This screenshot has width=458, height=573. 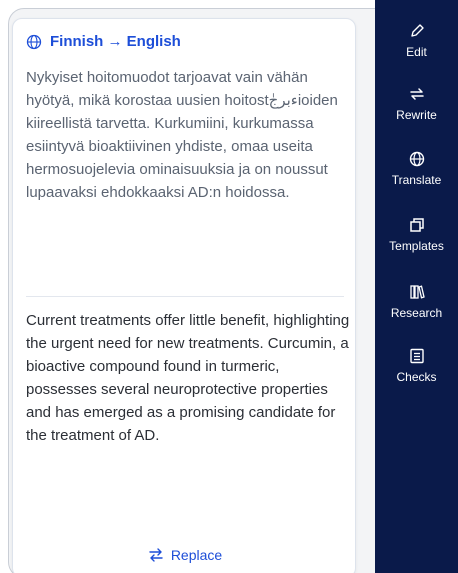 I want to click on sidebar-item-checks: Checks, so click(x=416, y=364).